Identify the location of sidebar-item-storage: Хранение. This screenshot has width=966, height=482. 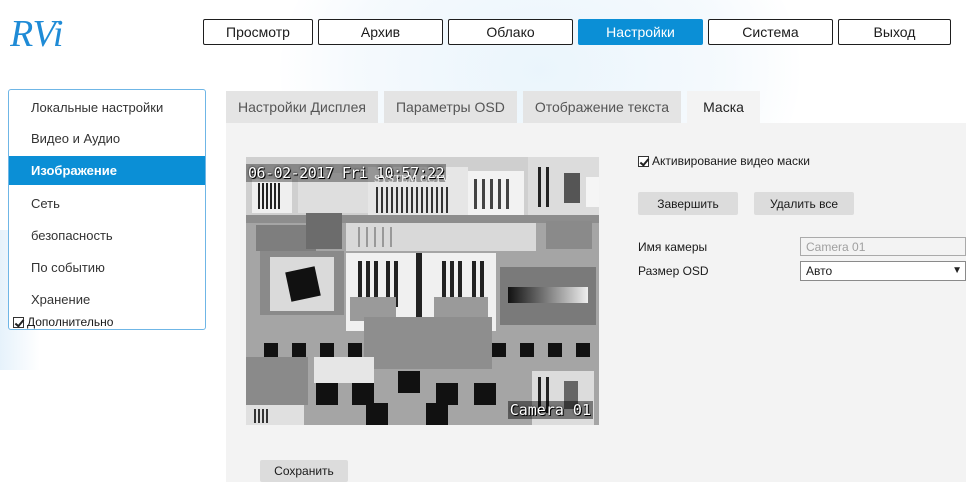
(107, 299).